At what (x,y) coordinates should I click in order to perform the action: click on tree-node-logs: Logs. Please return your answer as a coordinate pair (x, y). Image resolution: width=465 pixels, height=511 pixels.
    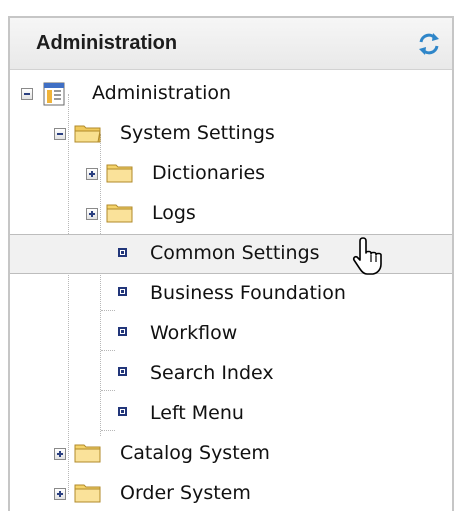
    Looking at the image, I should click on (231, 214).